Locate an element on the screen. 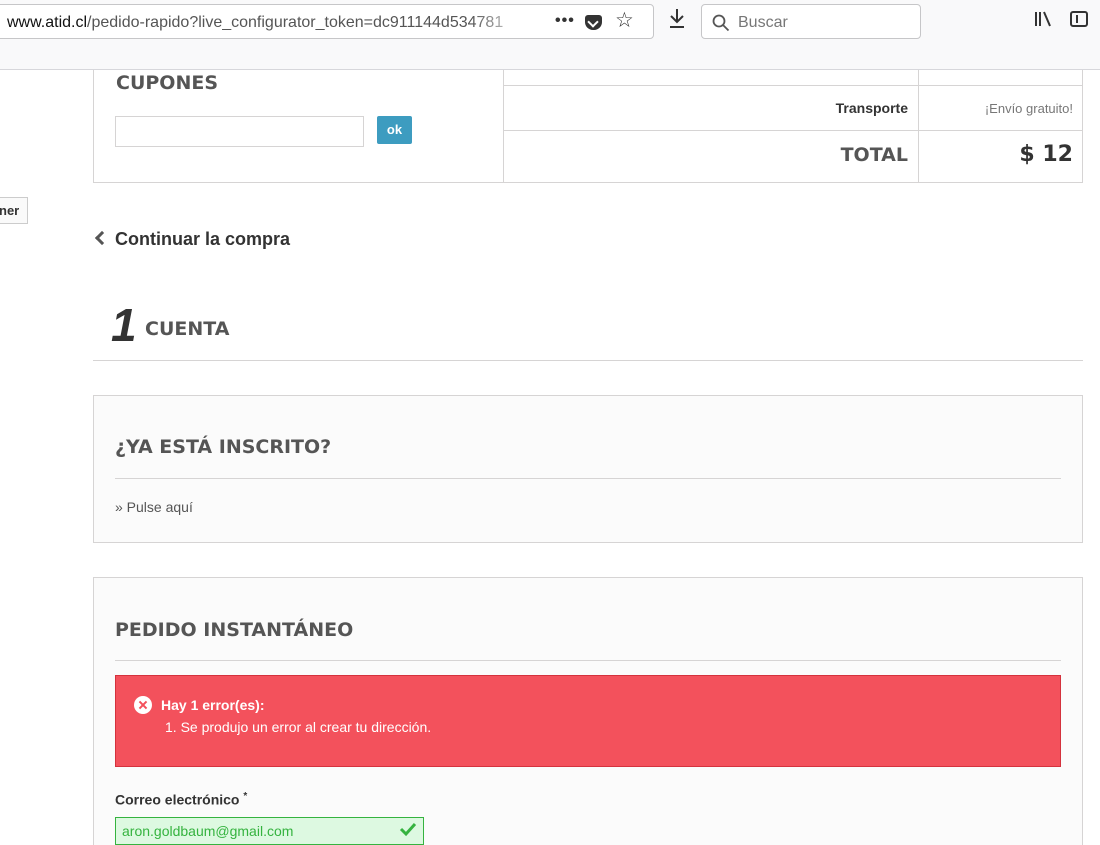 The width and height of the screenshot is (1100, 845). search-placeholder: Buscar is located at coordinates (763, 22).